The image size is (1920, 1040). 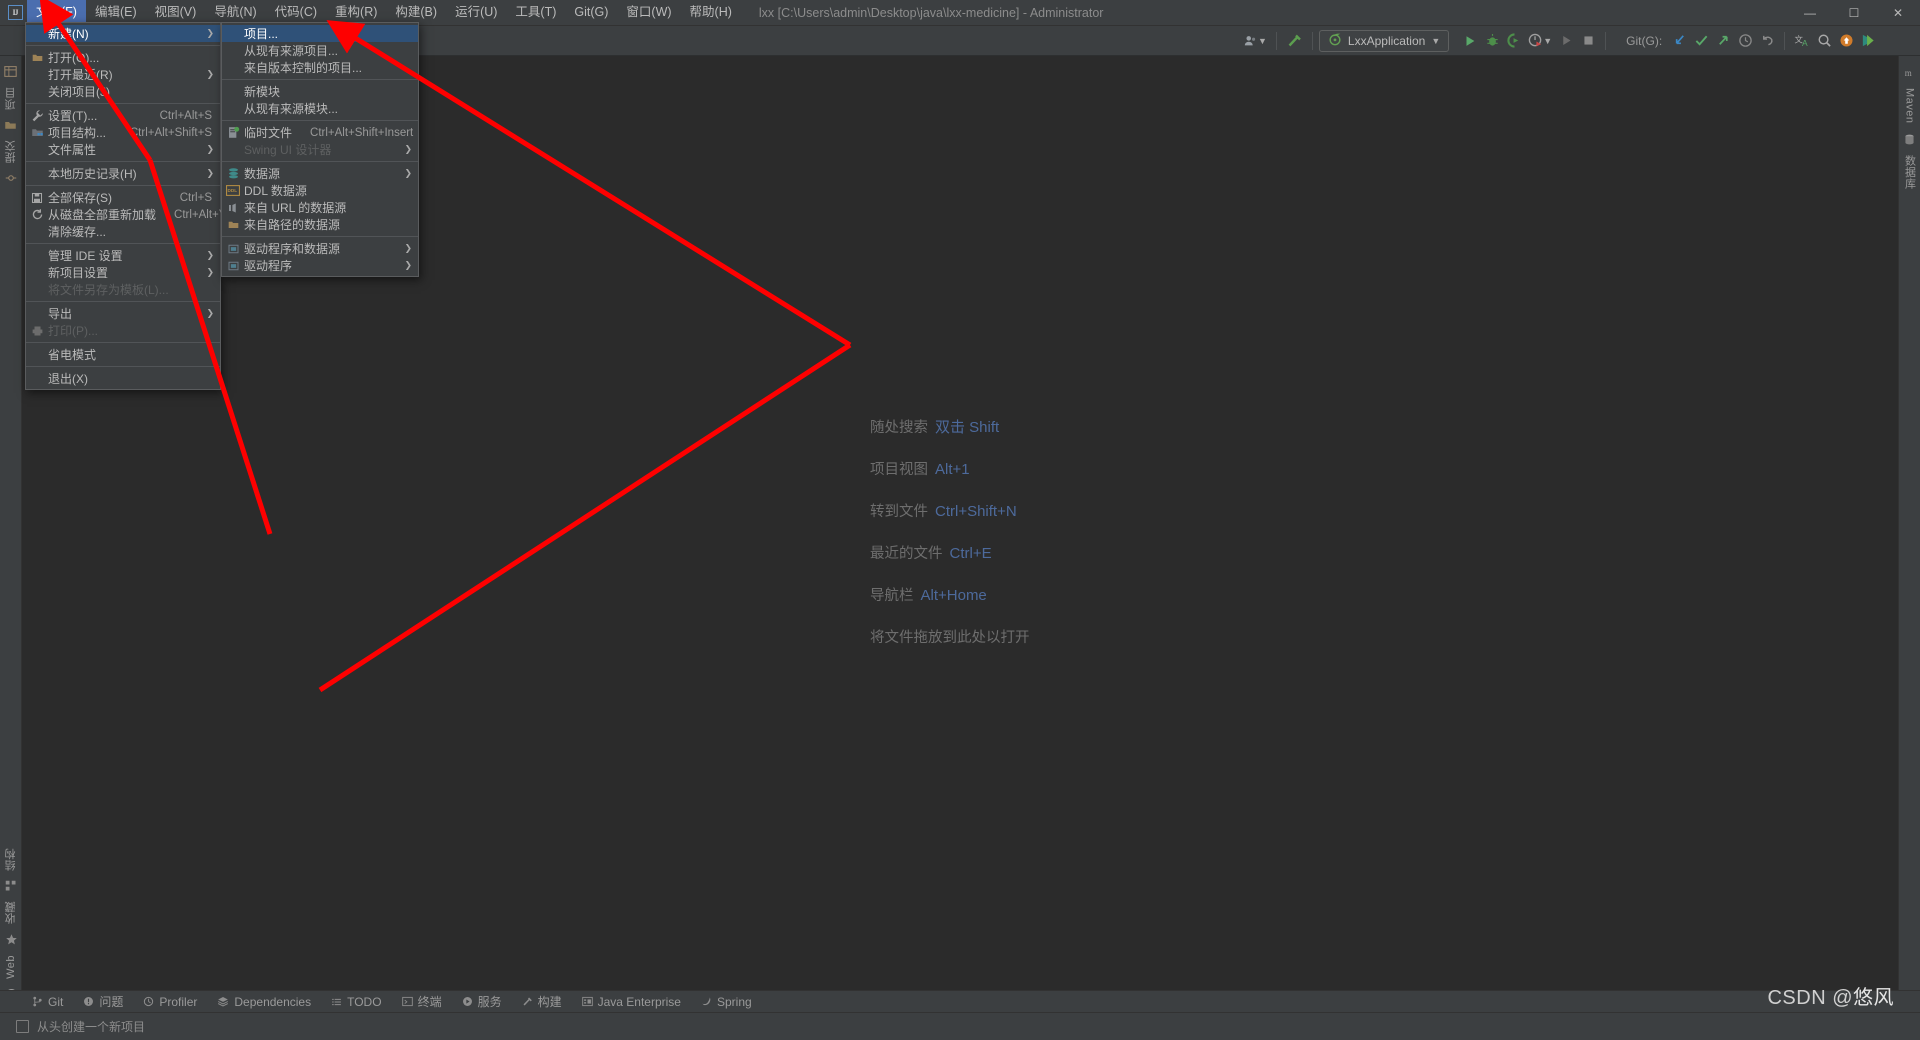 I want to click on new-submenu-item: 来自路径的数据源, so click(x=320, y=224).